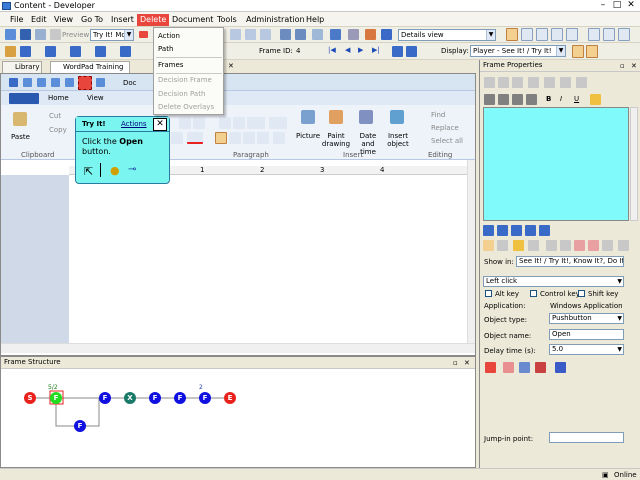  I want to click on highlight-icon, so click(177, 138).